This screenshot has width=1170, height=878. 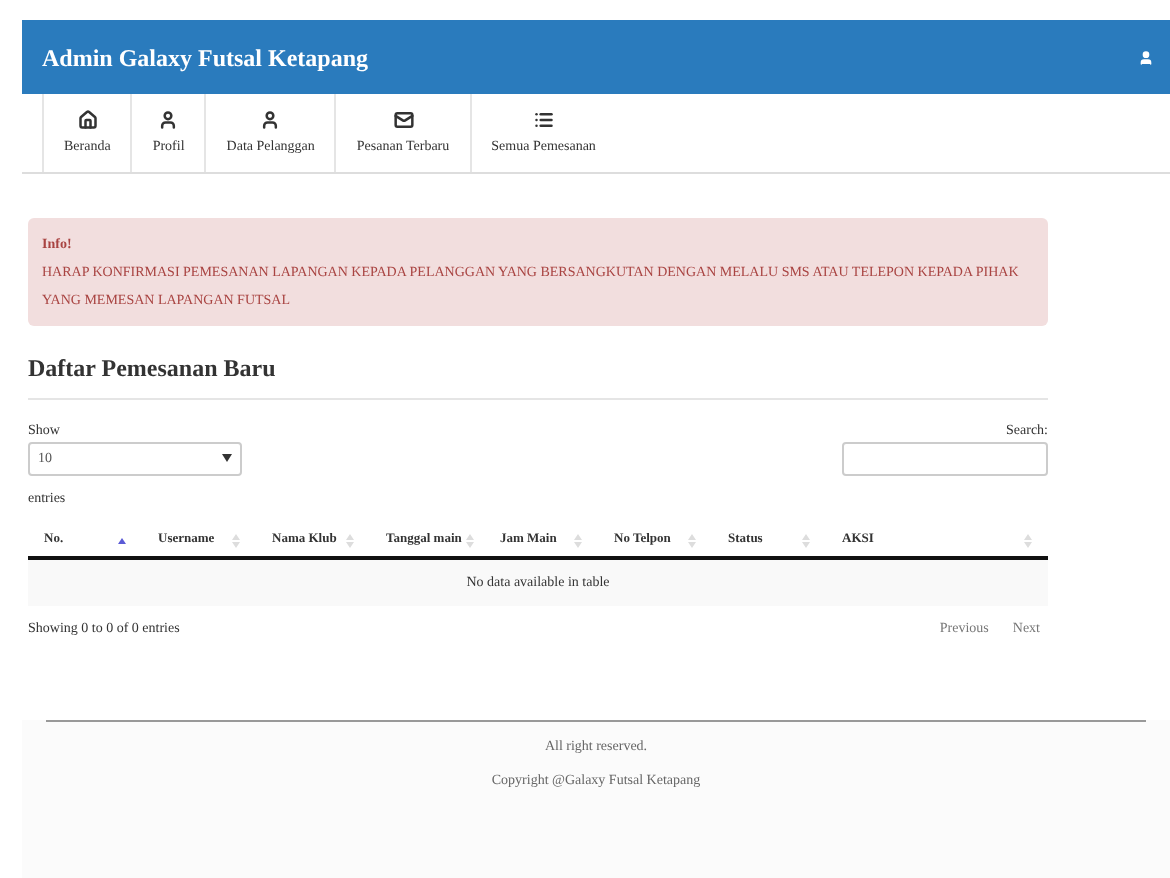 What do you see at coordinates (205, 58) in the screenshot?
I see `app-title: Admin Galaxy Futsal Ketapang` at bounding box center [205, 58].